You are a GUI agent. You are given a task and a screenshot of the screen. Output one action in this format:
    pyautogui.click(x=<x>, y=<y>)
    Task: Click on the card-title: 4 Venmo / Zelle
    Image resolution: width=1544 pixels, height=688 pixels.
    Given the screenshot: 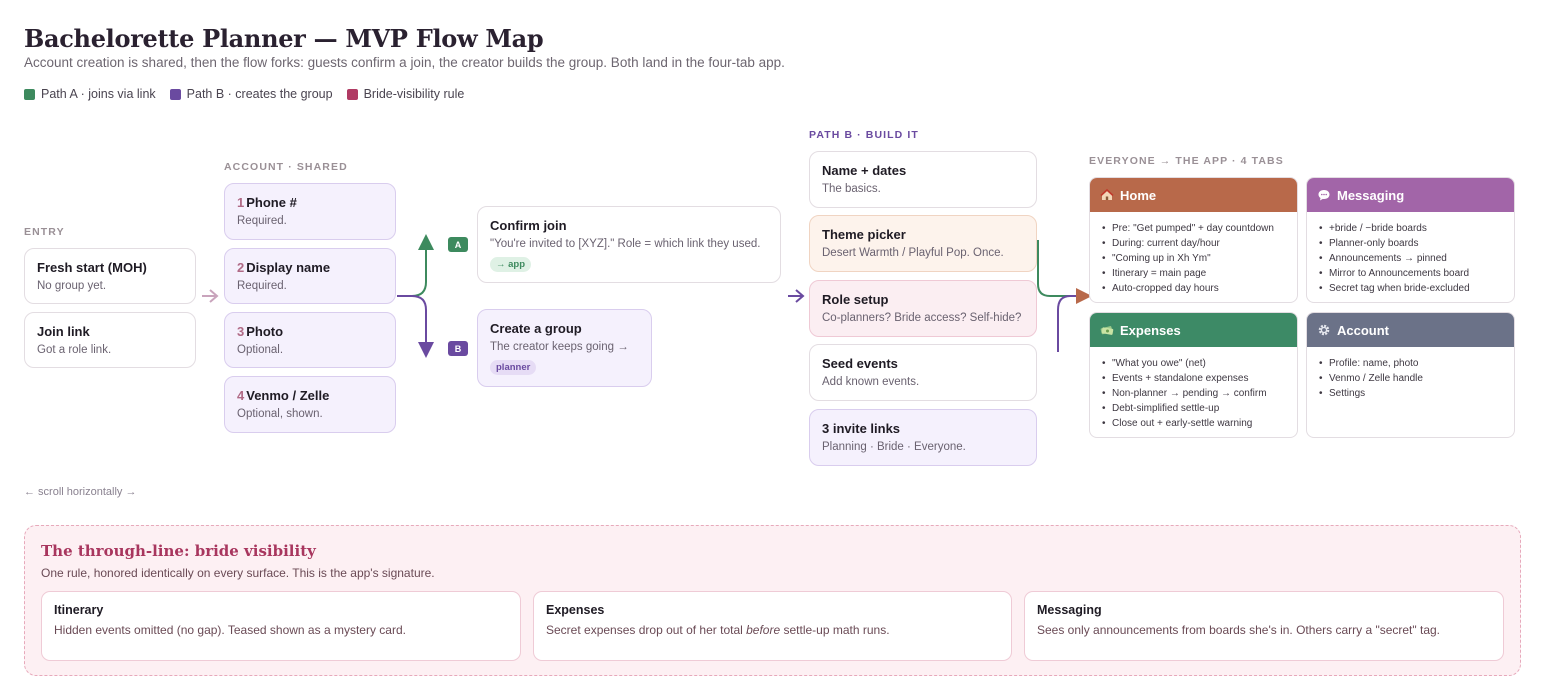 What is the action you would take?
    pyautogui.click(x=310, y=395)
    